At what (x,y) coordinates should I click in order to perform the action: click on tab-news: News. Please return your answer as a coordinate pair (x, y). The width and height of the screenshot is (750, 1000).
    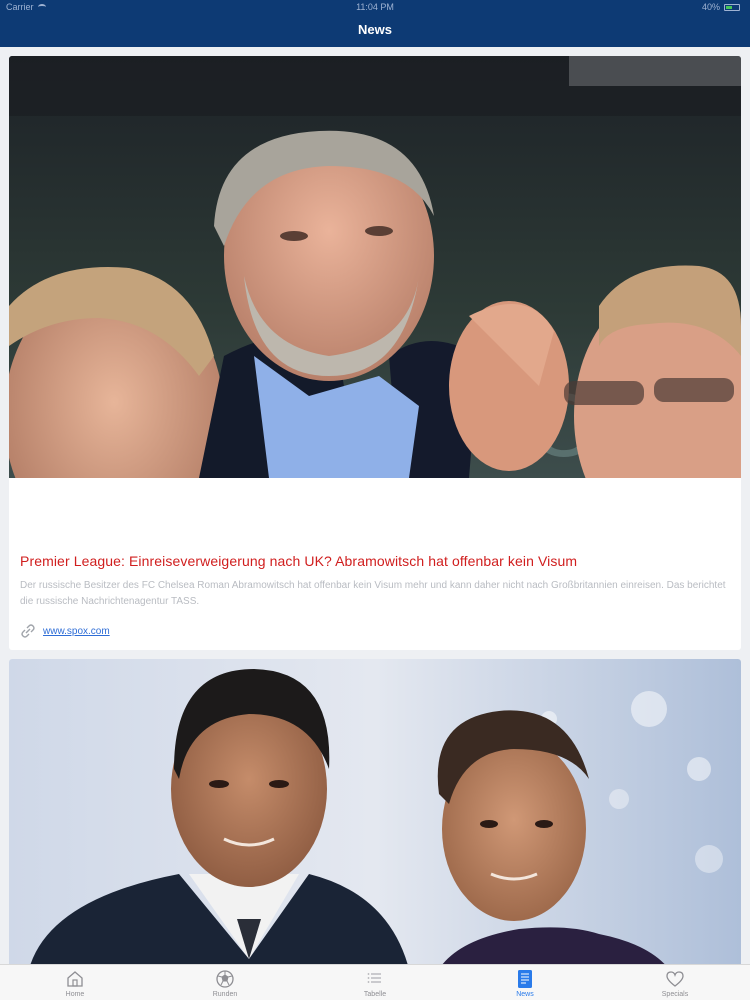
    Looking at the image, I should click on (525, 982).